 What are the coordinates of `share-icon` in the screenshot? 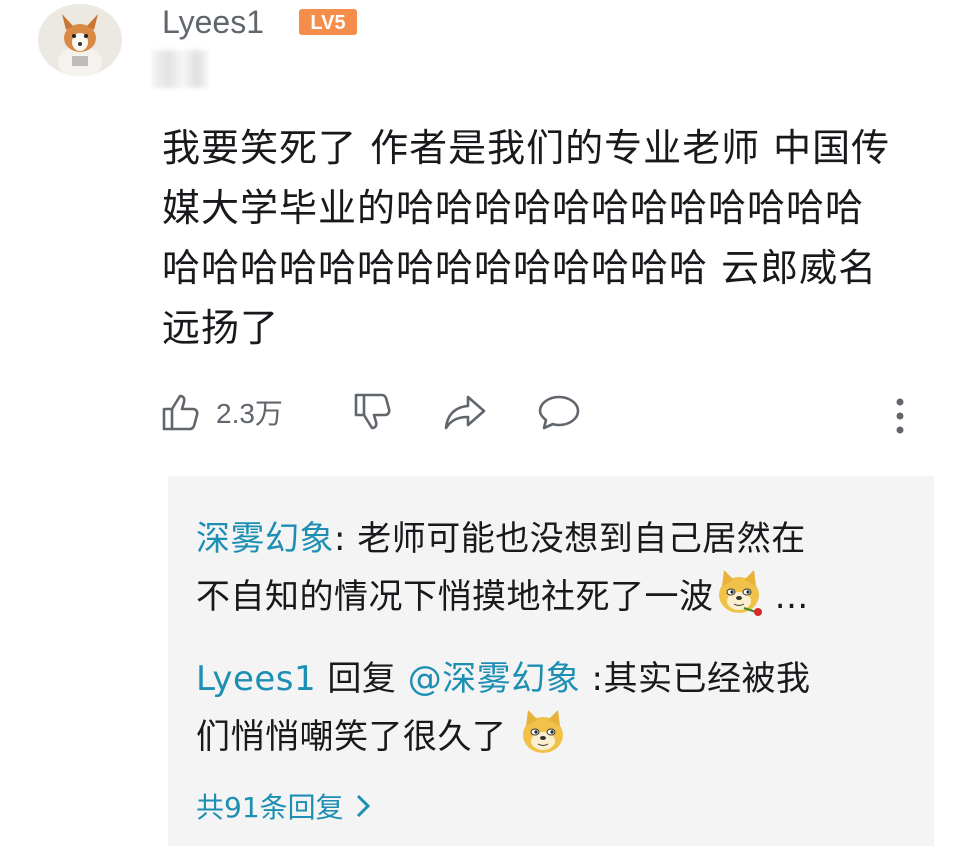 It's located at (465, 412).